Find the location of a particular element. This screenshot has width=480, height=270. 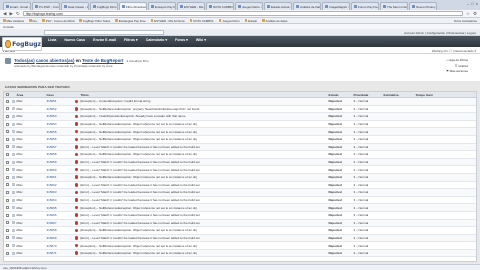

filter-action-link: ⌂ Hoja de Filtros is located at coordinates (457, 60).